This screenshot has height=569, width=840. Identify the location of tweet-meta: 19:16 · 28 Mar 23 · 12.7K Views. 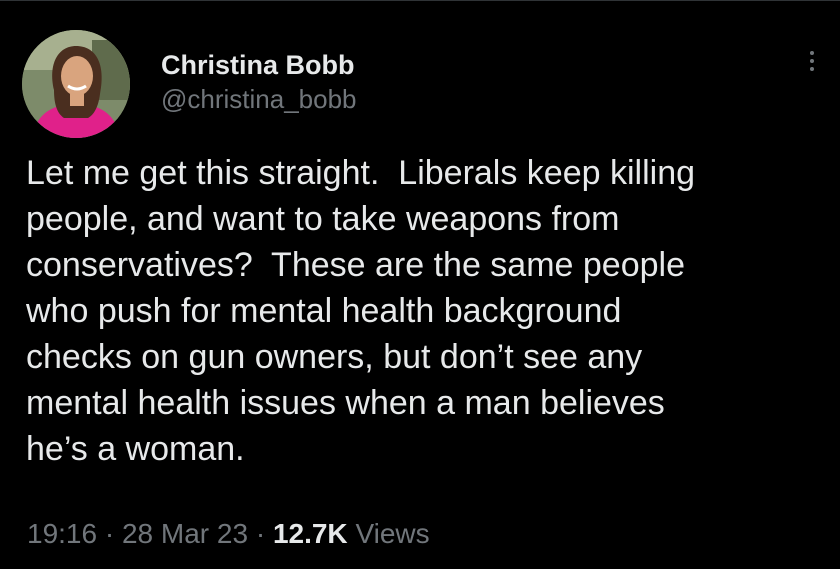
(228, 534).